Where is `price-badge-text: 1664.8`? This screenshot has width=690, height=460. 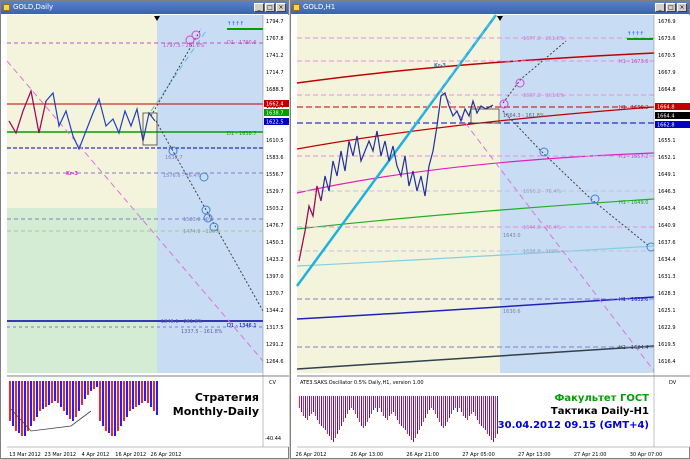 price-badge-text: 1664.8 is located at coordinates (666, 108).